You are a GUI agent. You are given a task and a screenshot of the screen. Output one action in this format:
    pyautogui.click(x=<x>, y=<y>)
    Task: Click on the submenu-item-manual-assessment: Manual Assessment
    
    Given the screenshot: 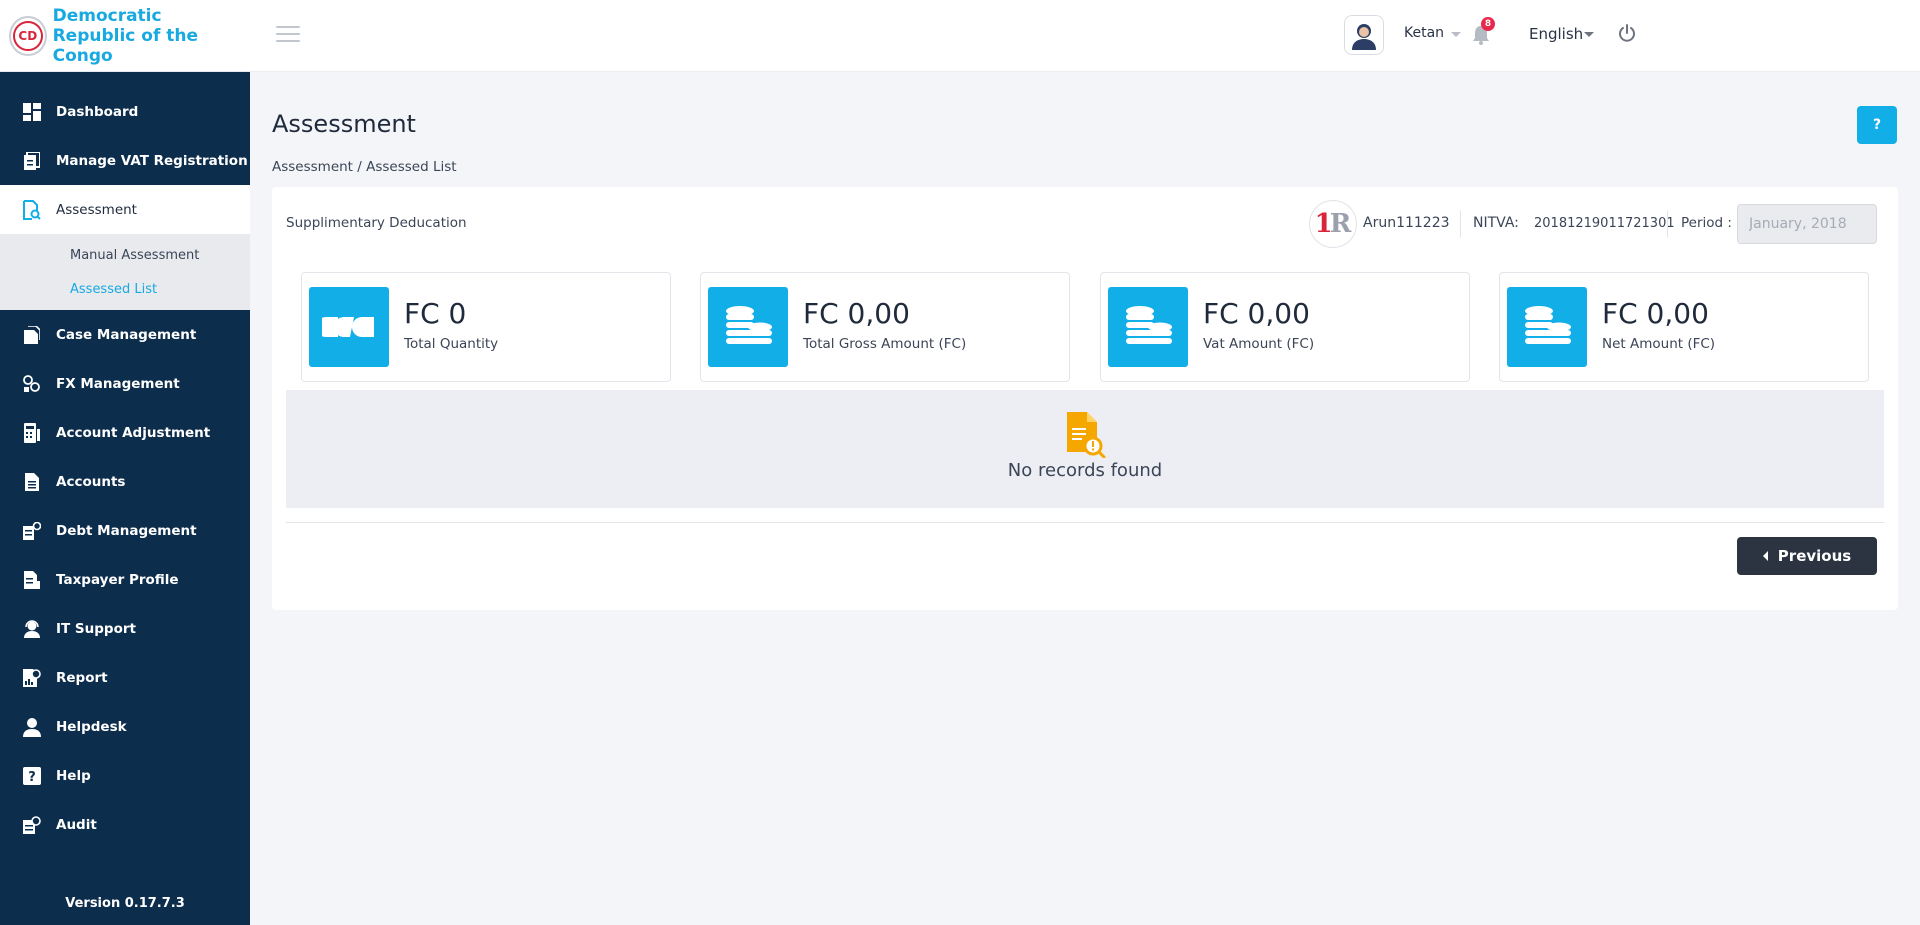 What is the action you would take?
    pyautogui.click(x=125, y=255)
    